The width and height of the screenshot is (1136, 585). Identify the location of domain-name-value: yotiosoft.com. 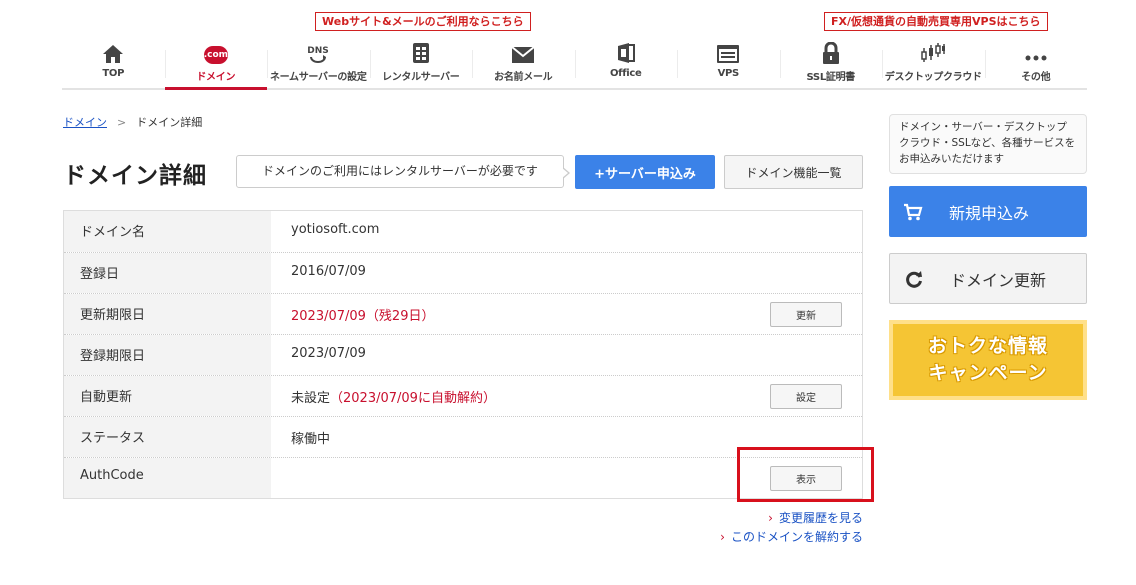
(335, 229).